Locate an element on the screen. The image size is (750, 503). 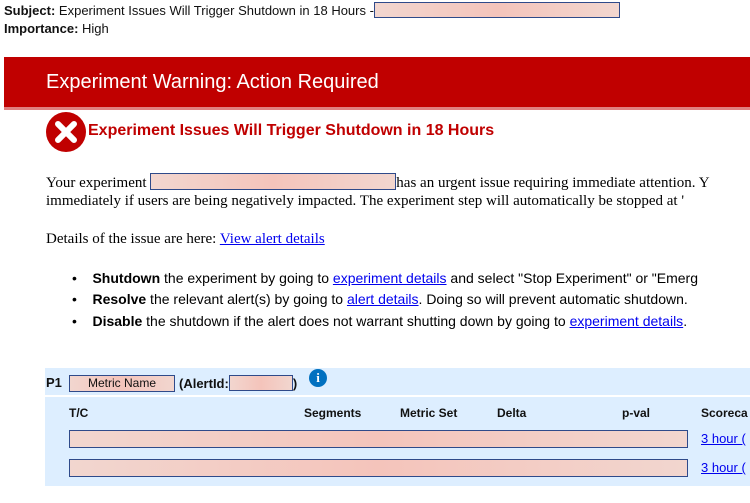
alert-details-link: alert details is located at coordinates (383, 299).